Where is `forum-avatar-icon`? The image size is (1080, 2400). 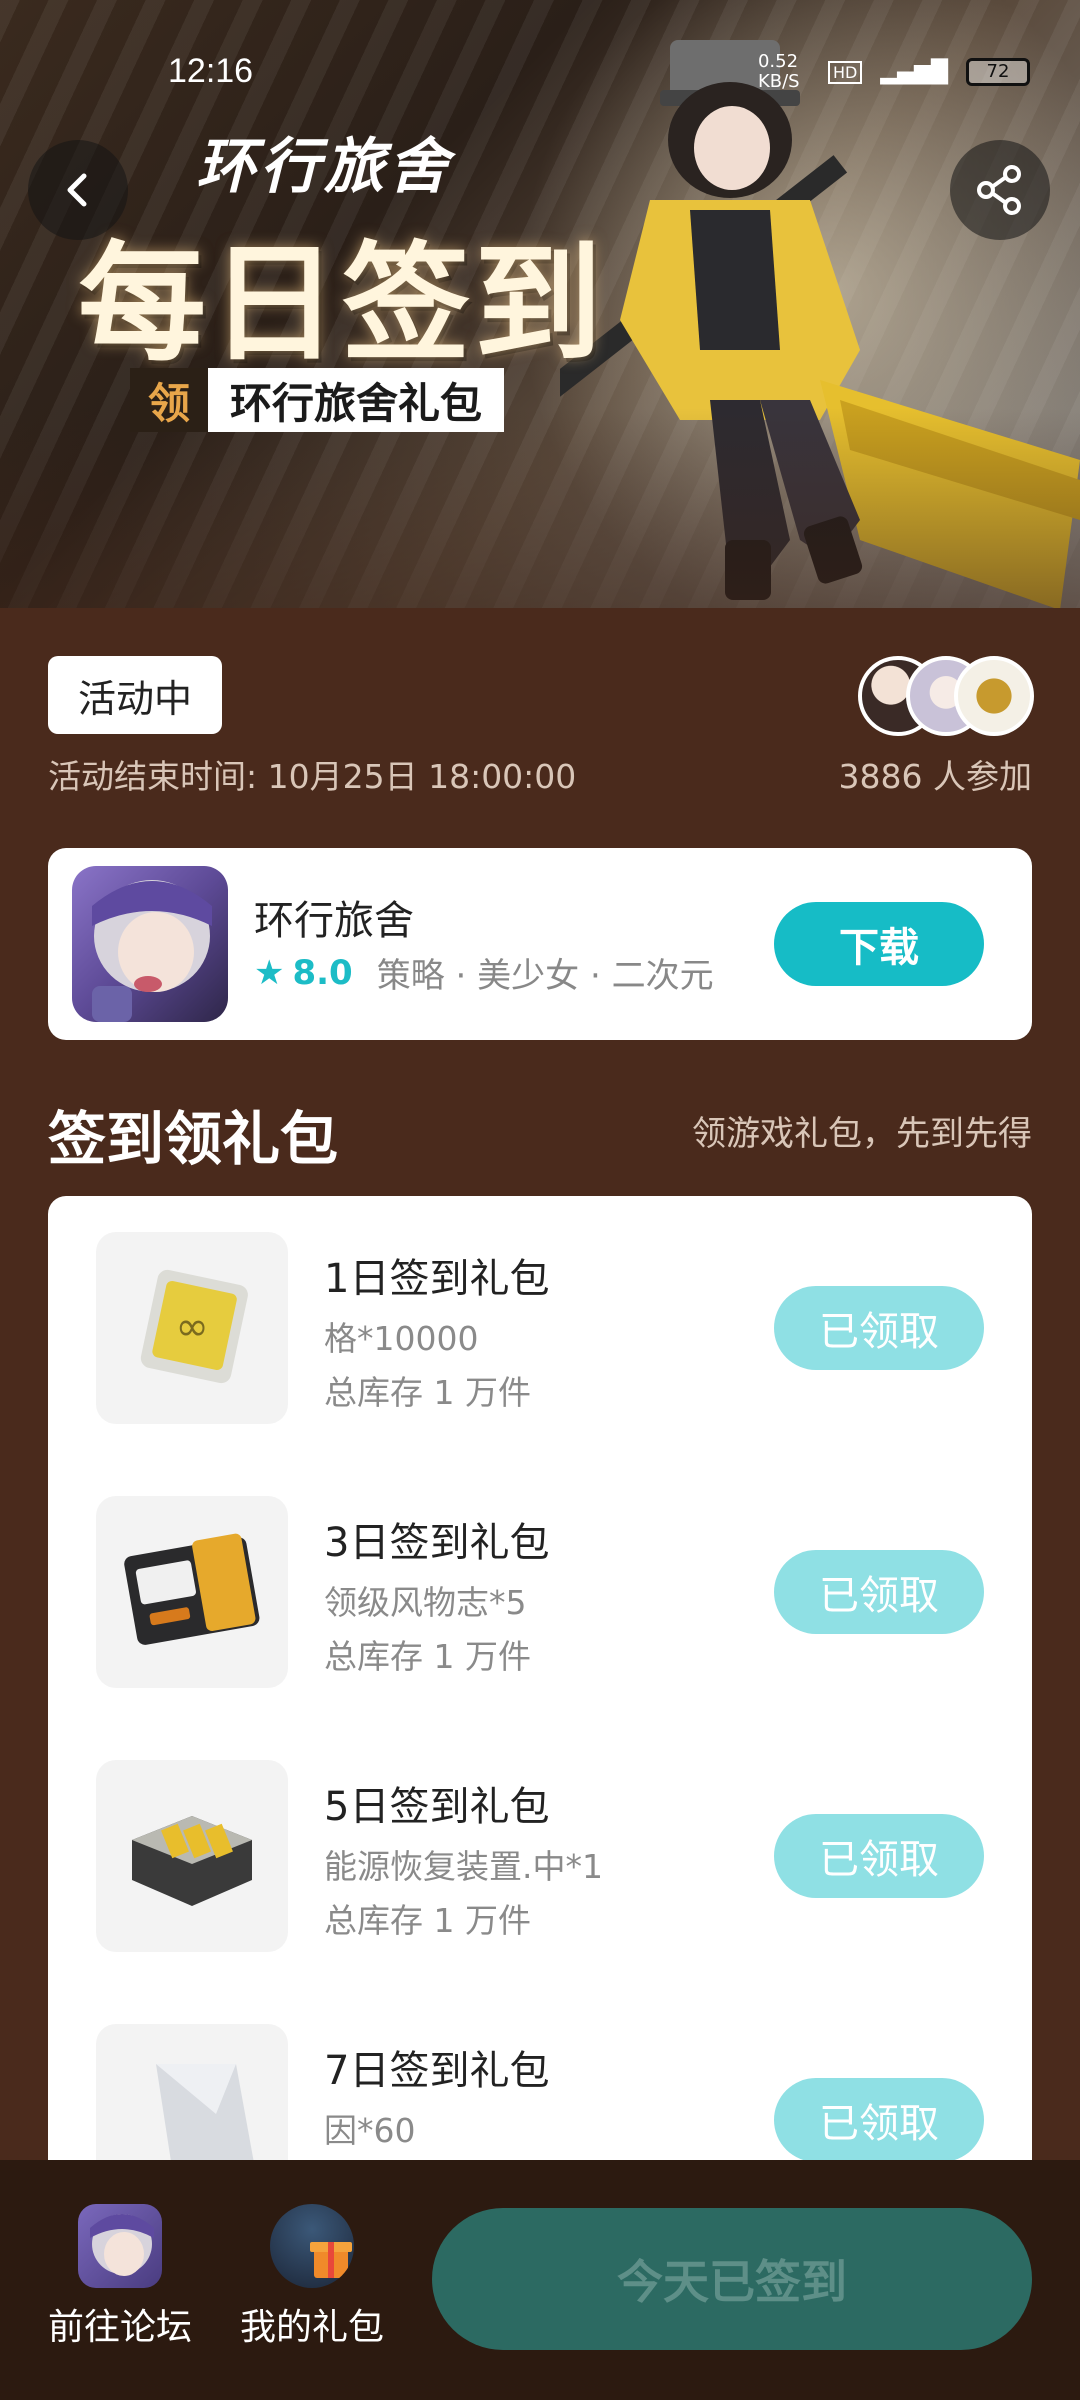
forum-avatar-icon is located at coordinates (120, 2246).